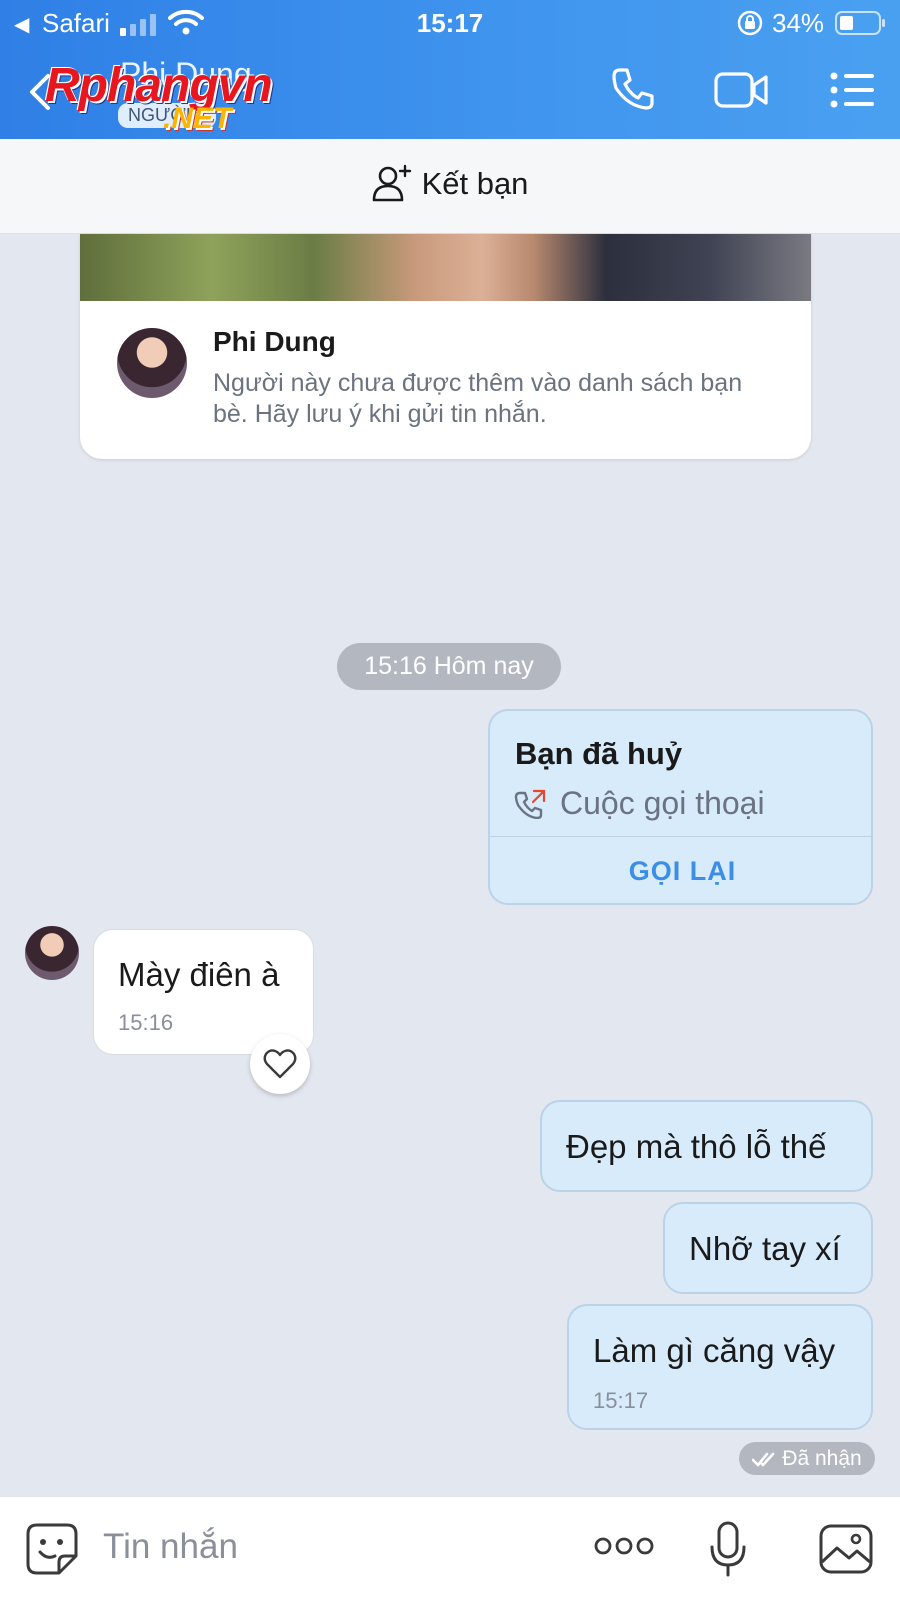 The image size is (900, 1600). Describe the element at coordinates (159, 85) in the screenshot. I see `watermark-main-text: Rphangvn` at that location.